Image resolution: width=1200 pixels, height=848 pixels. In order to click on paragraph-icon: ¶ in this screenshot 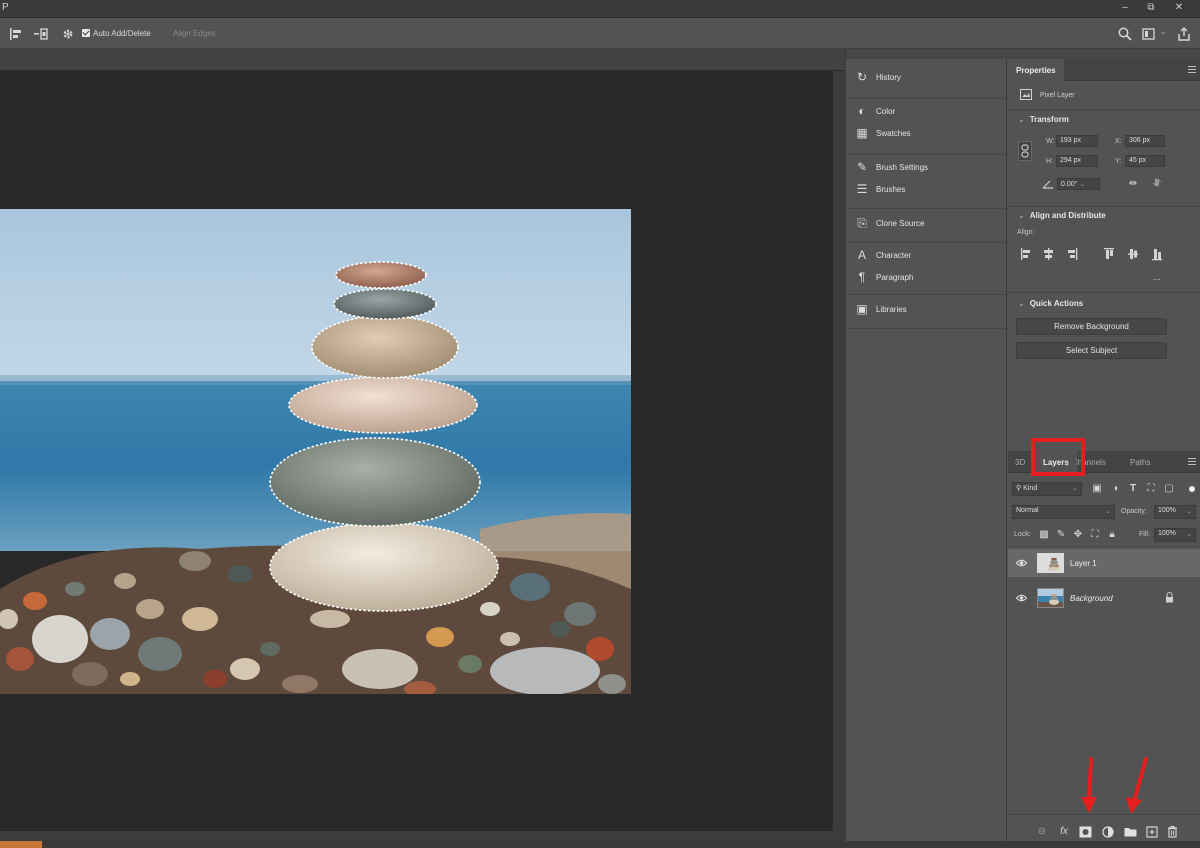, I will do `click(862, 277)`.